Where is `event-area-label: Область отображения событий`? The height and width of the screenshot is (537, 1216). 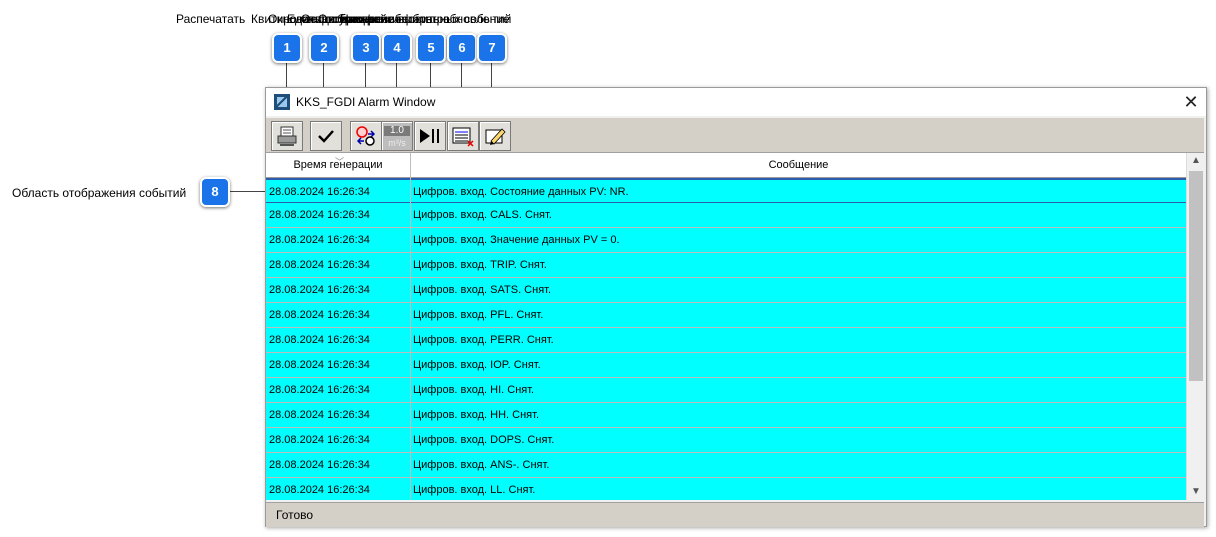
event-area-label: Область отображения событий is located at coordinates (99, 193).